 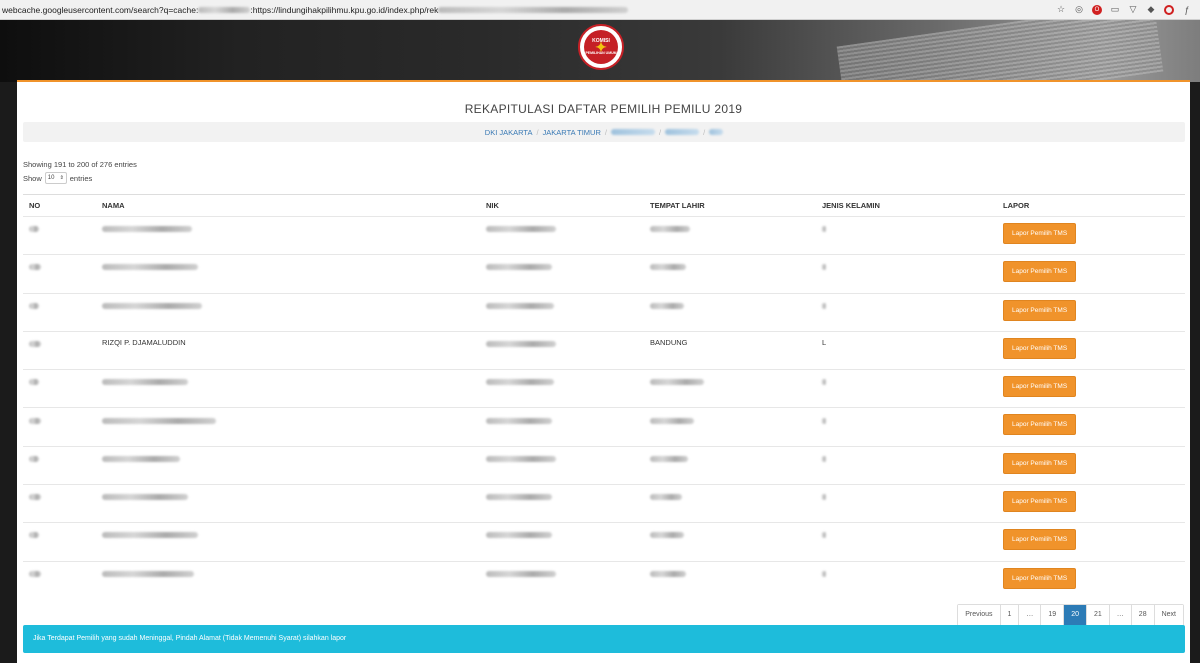 What do you see at coordinates (1169, 9) in the screenshot?
I see `record-icon` at bounding box center [1169, 9].